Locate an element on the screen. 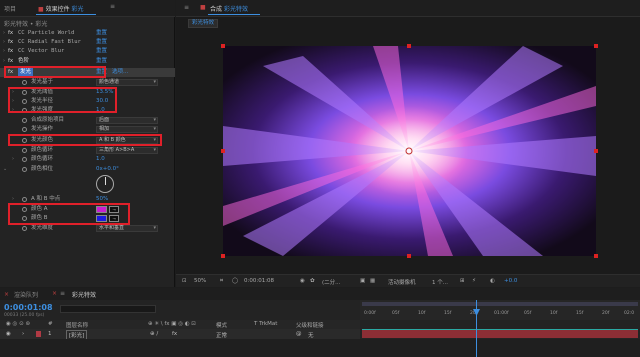 The width and height of the screenshot is (640, 357). effect-row-cc-radial-fast-blur: › fx CC Radial Fast Blur 重置 is located at coordinates (87, 42).